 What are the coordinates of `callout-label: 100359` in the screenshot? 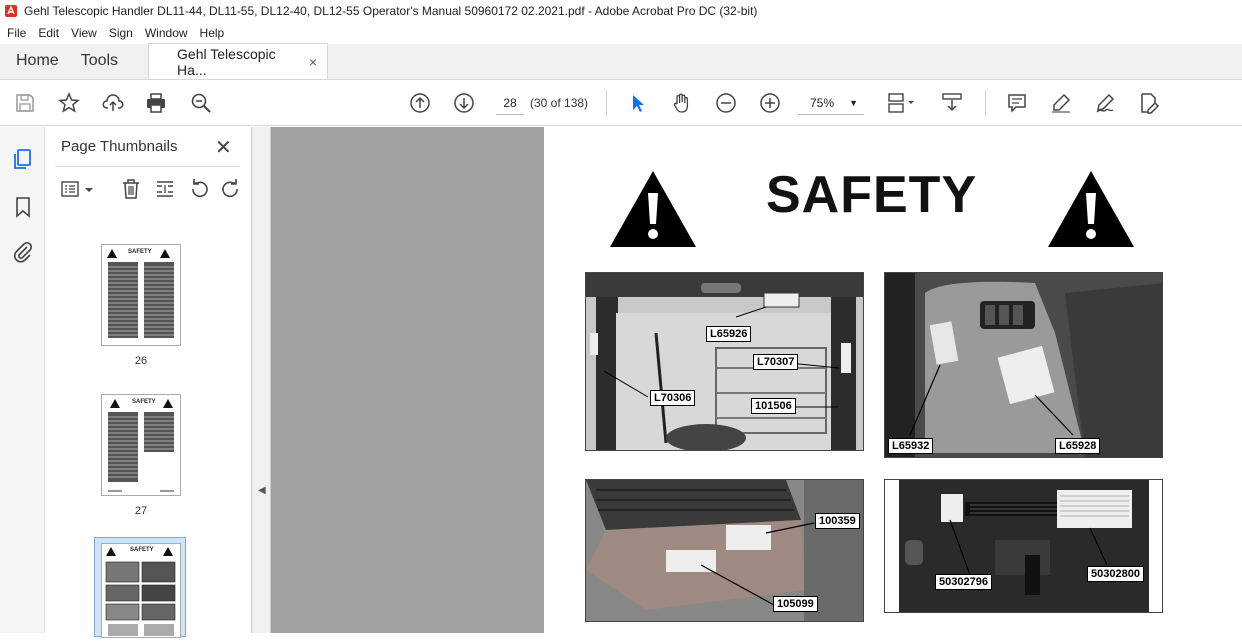 It's located at (837, 521).